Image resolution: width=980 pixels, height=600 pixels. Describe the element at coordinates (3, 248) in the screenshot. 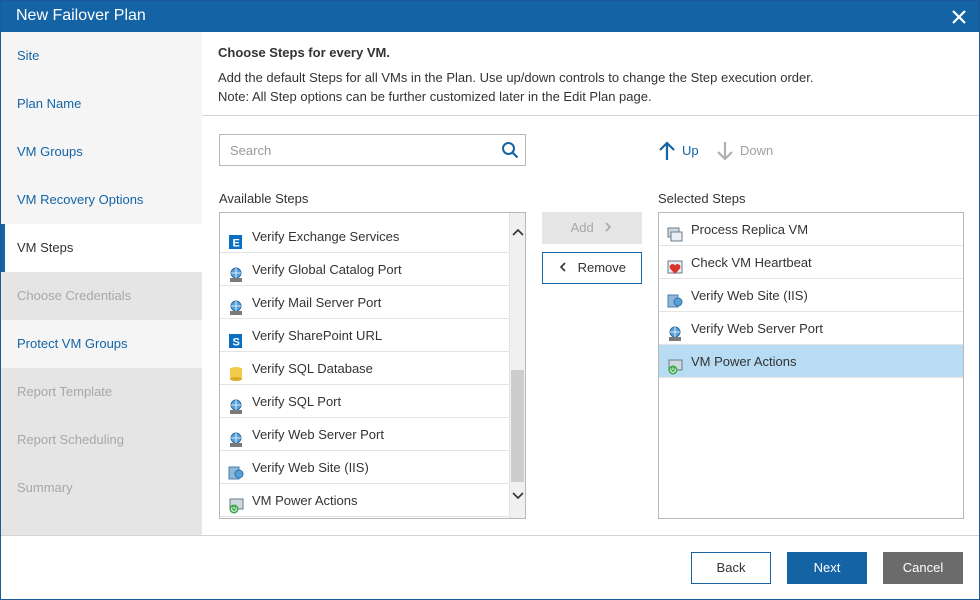

I see `active-indicator` at that location.